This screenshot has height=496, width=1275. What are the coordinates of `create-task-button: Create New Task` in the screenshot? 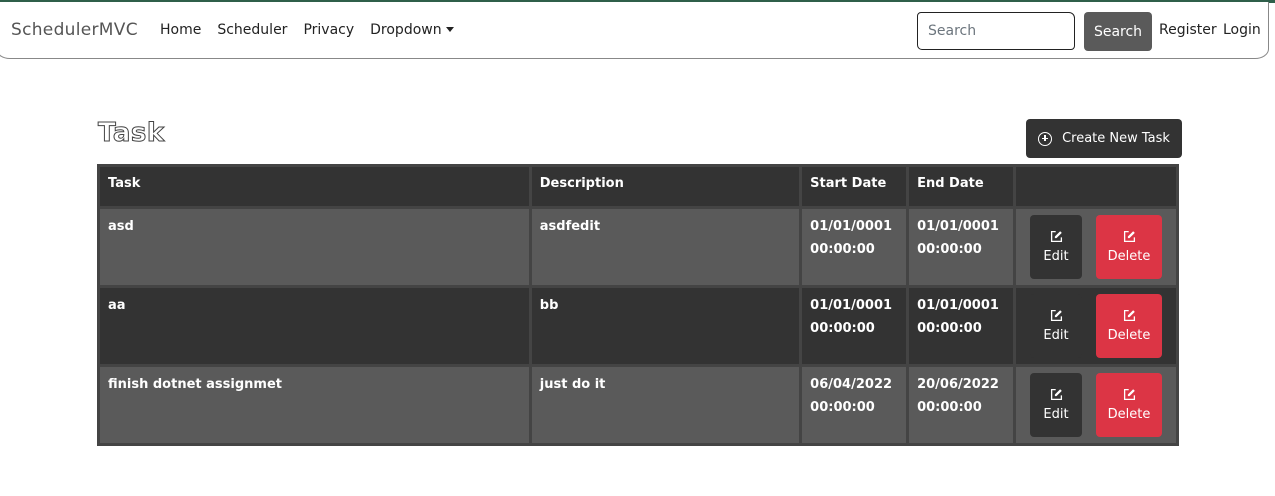 It's located at (1104, 138).